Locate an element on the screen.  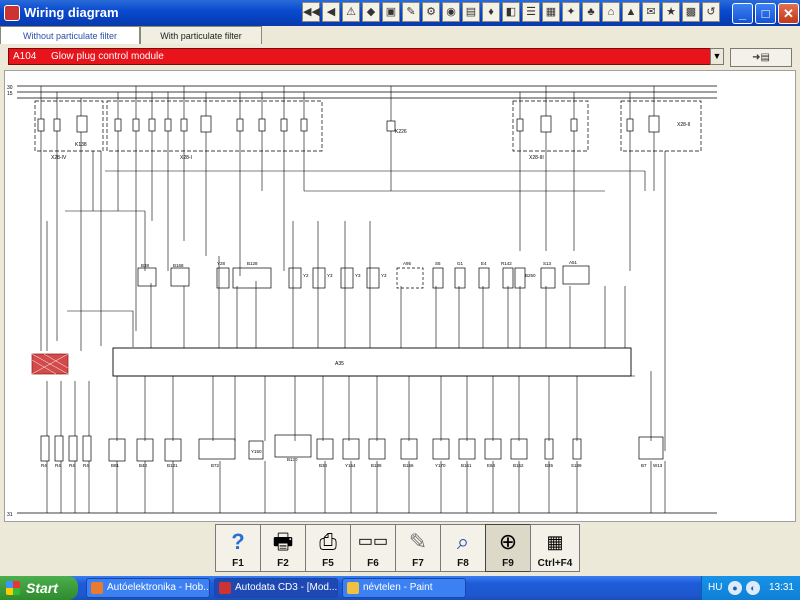
ecu-label: A35 is located at coordinates (339, 364).